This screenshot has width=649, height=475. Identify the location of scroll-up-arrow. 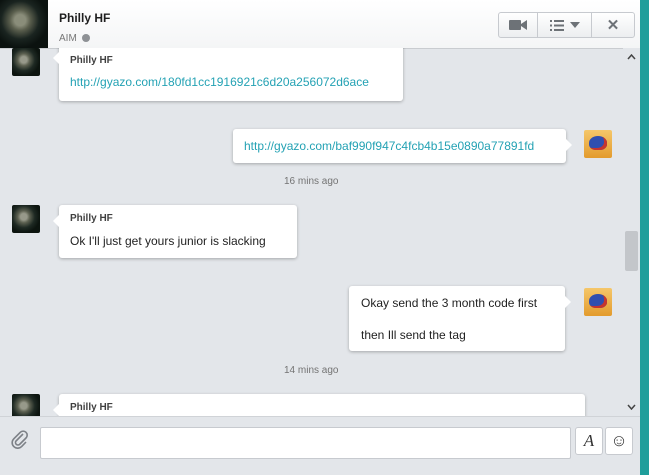
(631, 57).